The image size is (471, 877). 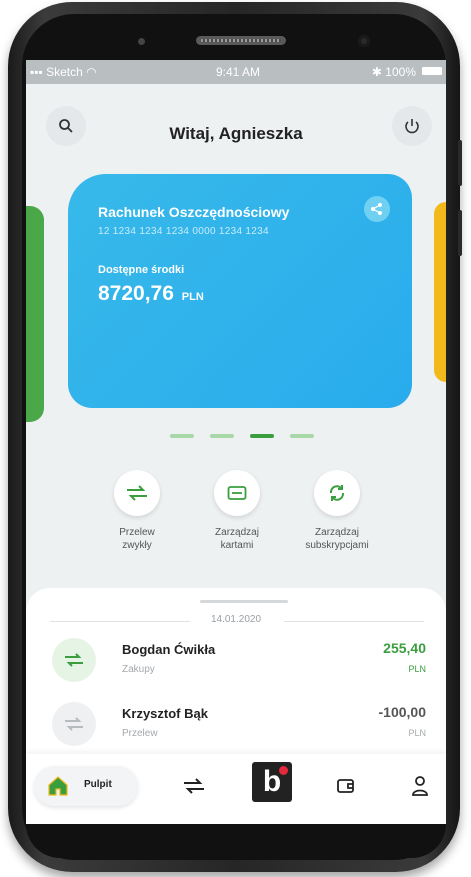 I want to click on action-label: zwykły, so click(x=137, y=545).